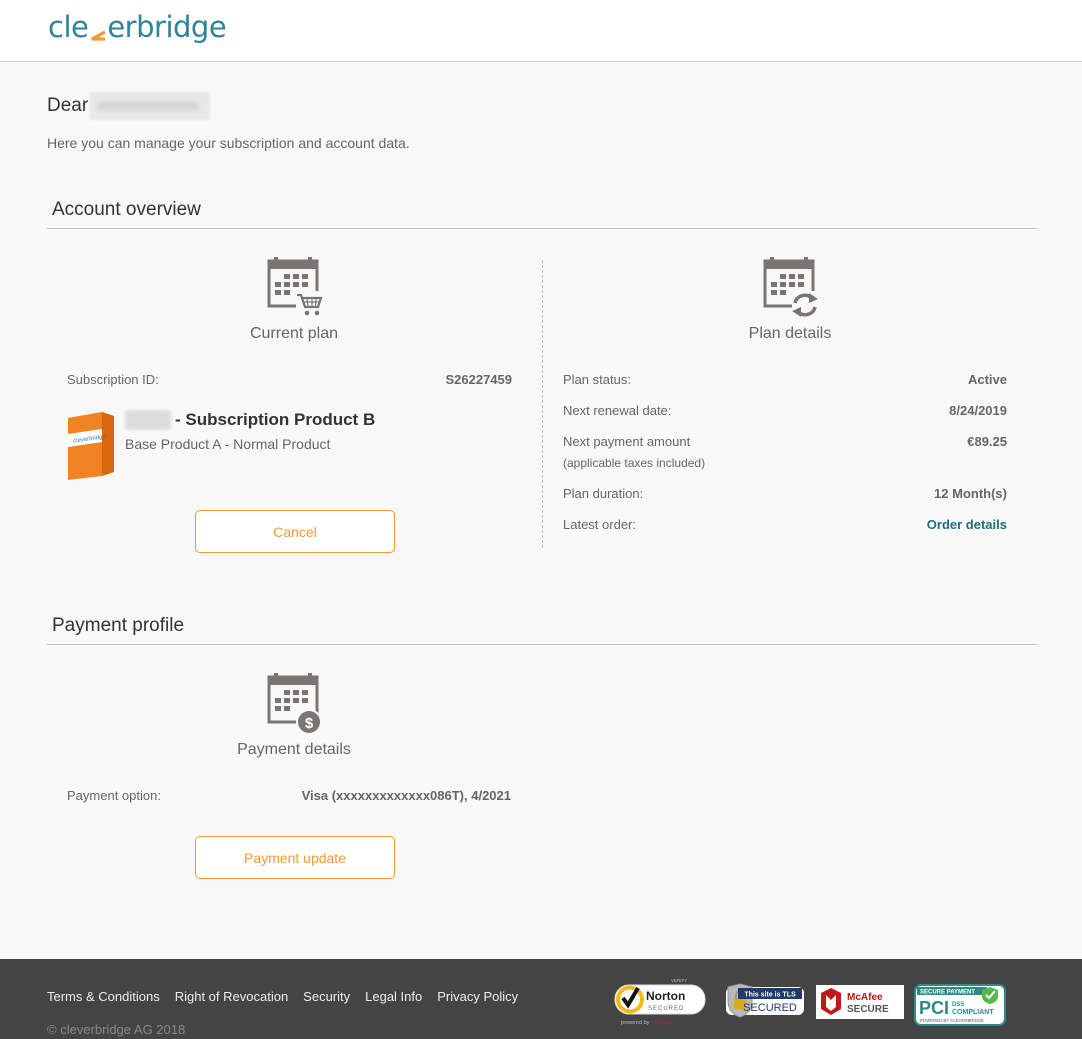 The image size is (1082, 1039). What do you see at coordinates (295, 531) in the screenshot?
I see `cancel-button: Cancel` at bounding box center [295, 531].